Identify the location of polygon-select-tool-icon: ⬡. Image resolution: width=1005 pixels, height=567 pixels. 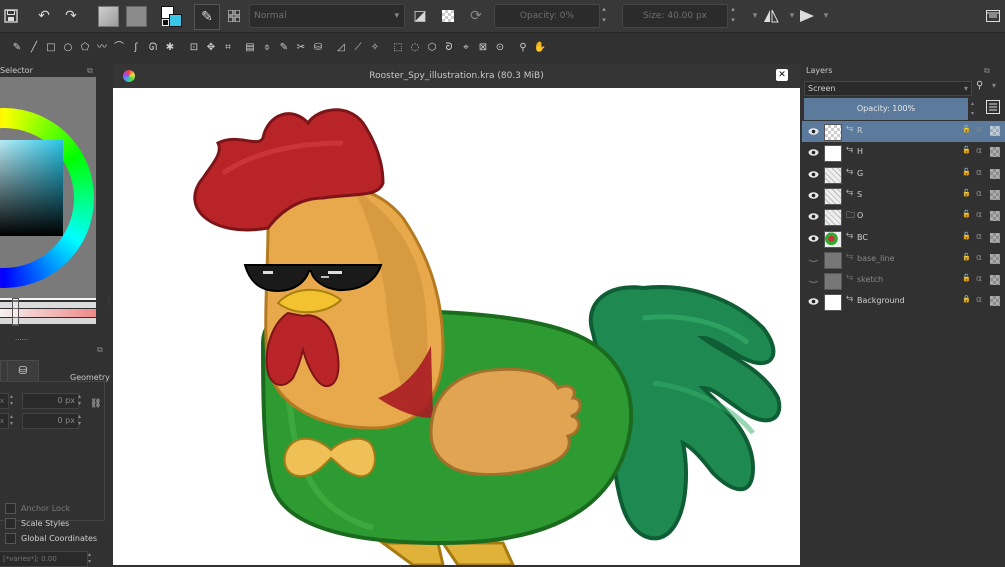
(432, 48).